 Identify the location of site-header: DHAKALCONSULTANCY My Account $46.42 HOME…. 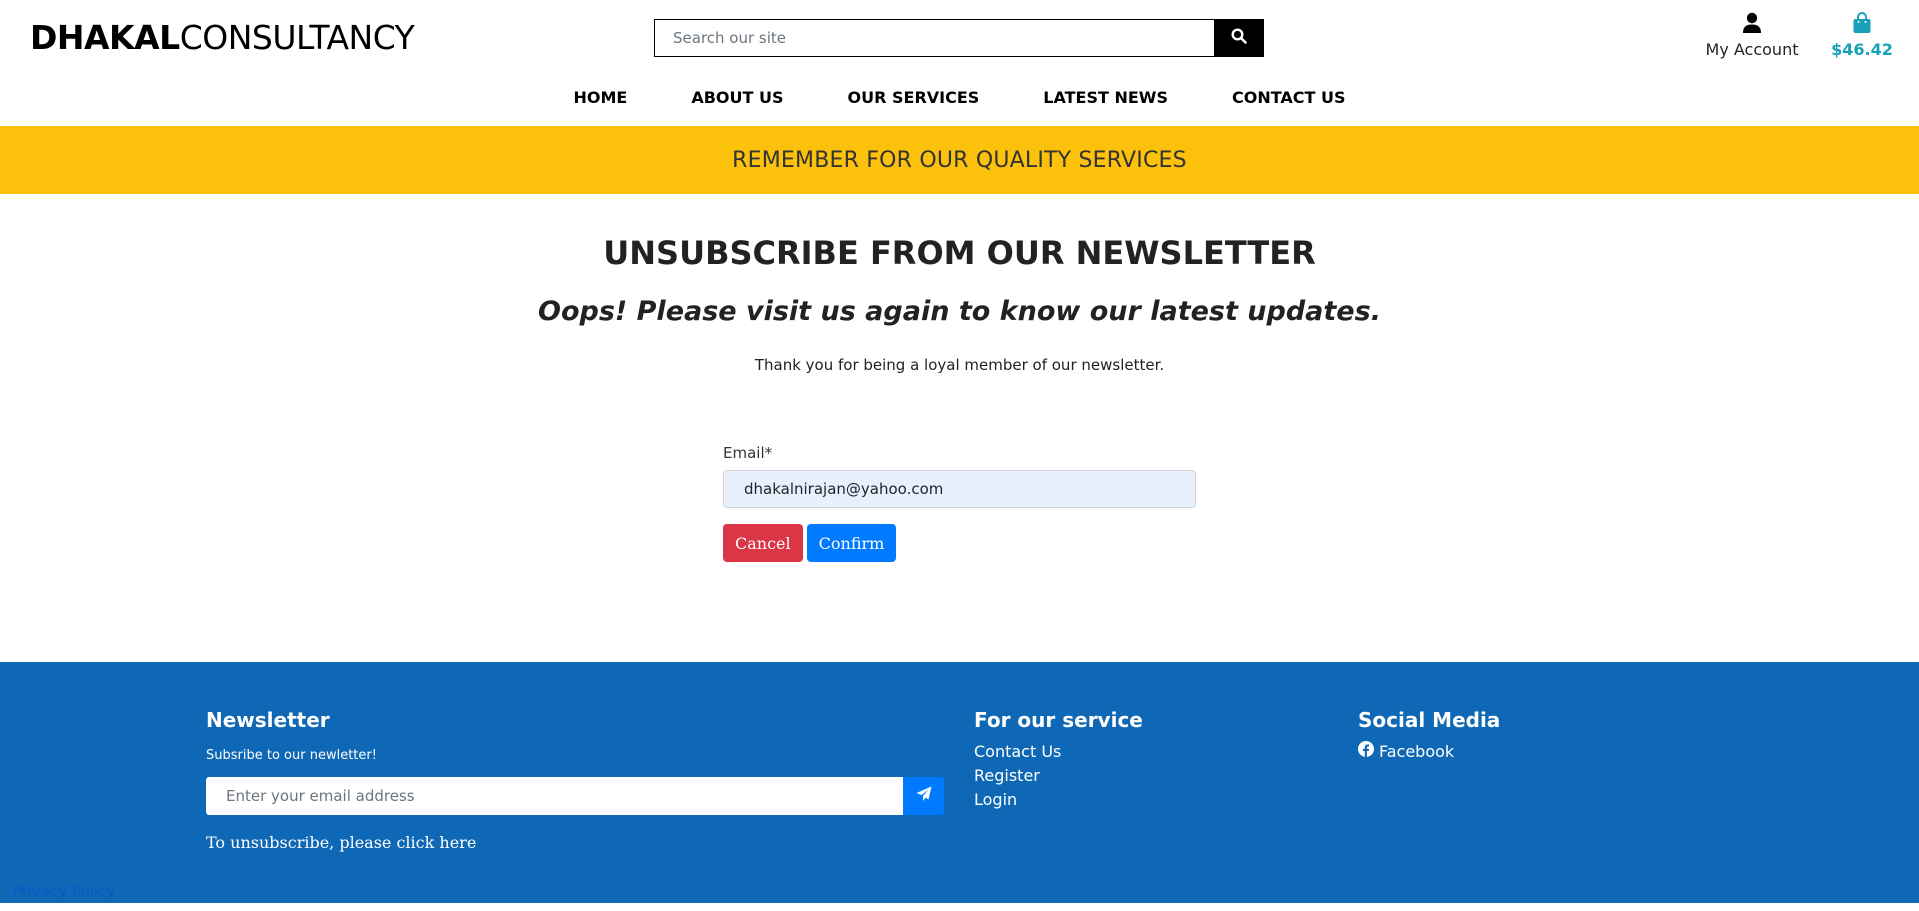
(959, 63).